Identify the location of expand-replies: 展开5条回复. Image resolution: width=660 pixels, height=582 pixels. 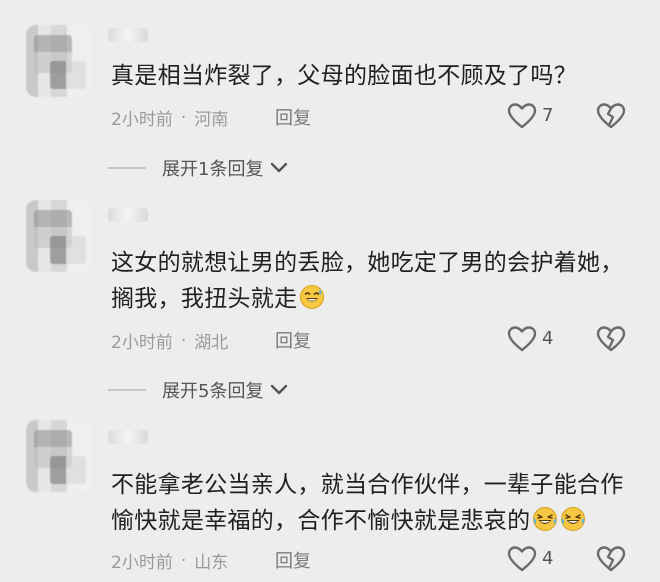
(198, 390).